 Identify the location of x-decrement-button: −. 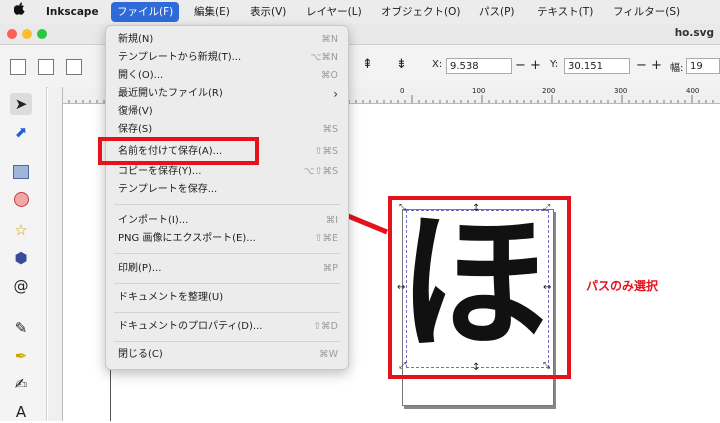
(520, 66).